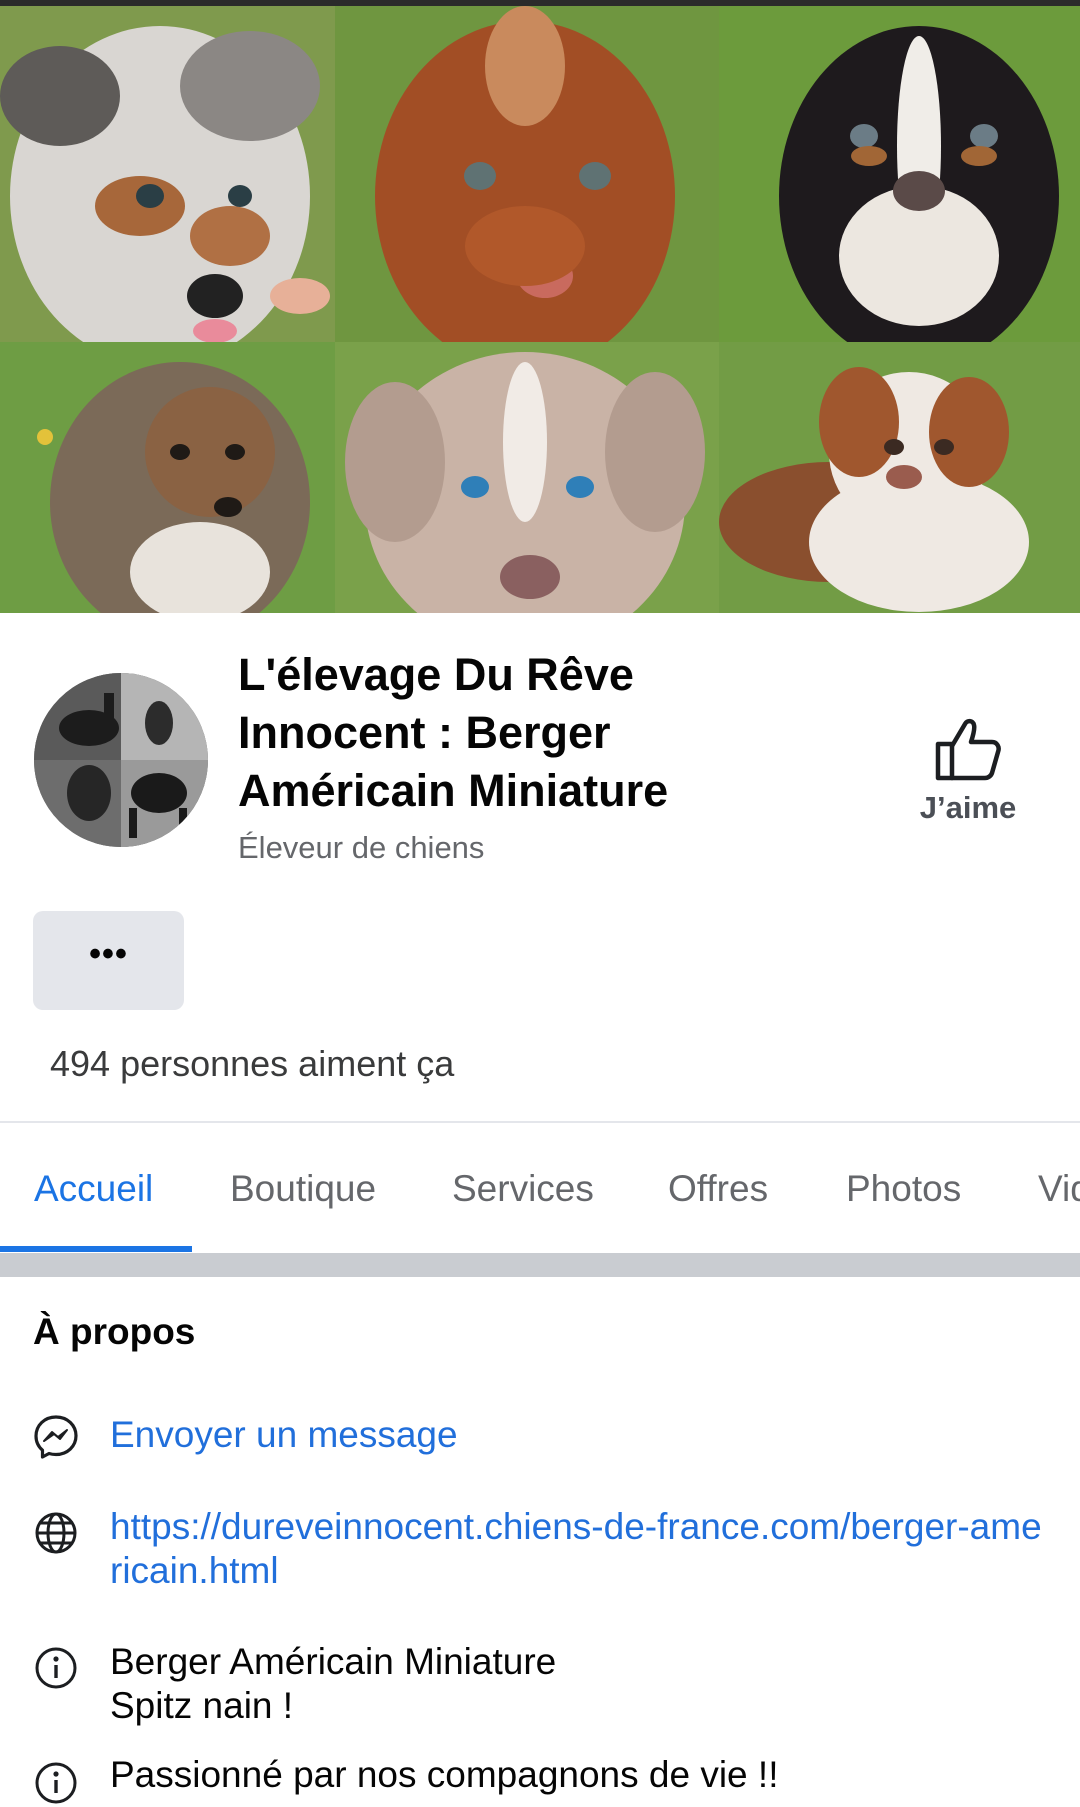 Image resolution: width=1080 pixels, height=1807 pixels. Describe the element at coordinates (93, 1189) in the screenshot. I see `tab-accueil: Accueil` at that location.